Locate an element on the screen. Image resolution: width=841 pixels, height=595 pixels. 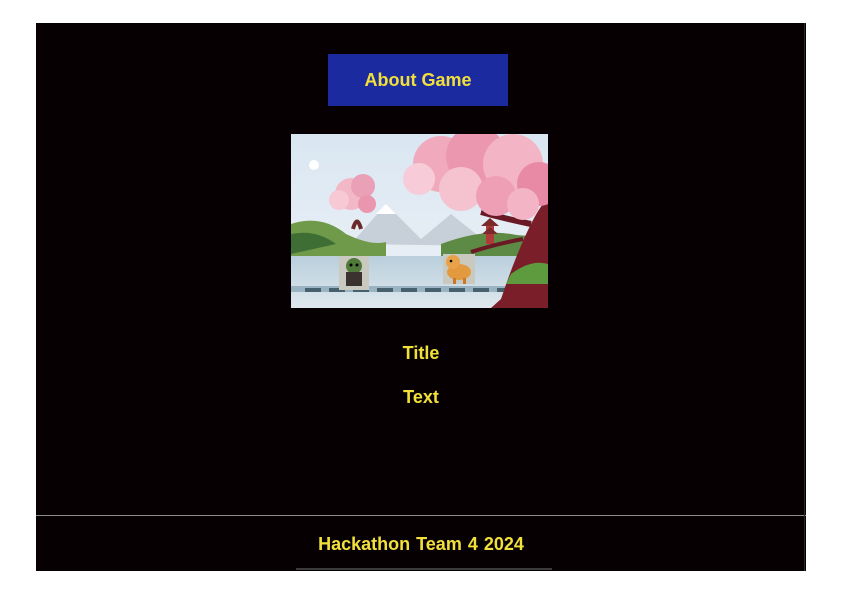
footer-divider is located at coordinates (421, 515).